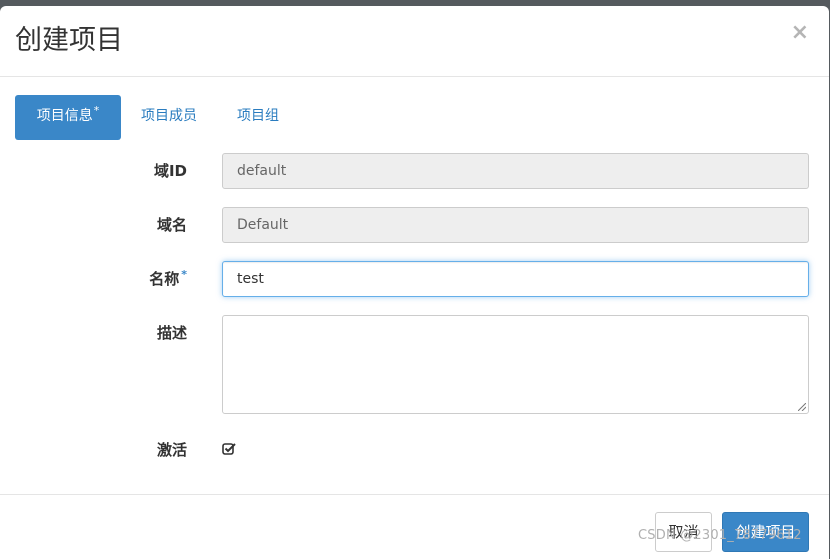 The image size is (830, 559). I want to click on domain-name-field: Default, so click(515, 225).